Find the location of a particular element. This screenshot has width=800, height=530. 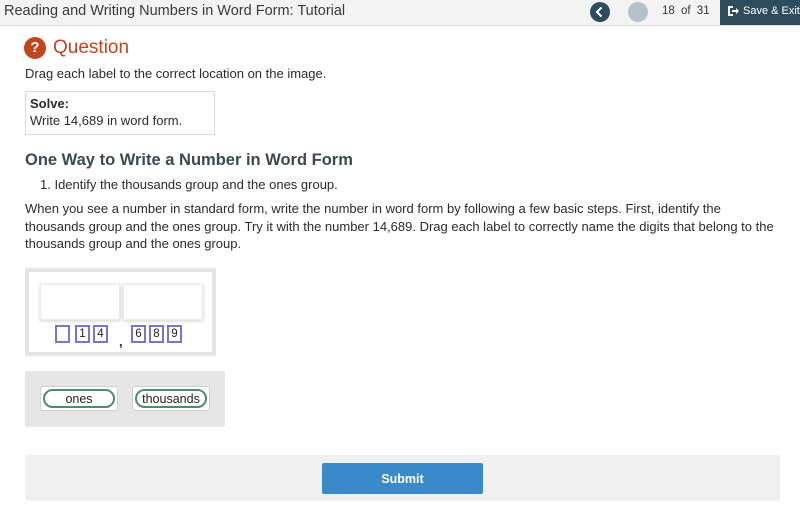

number-image: 1 4 , 6 8 9 is located at coordinates (120, 312).